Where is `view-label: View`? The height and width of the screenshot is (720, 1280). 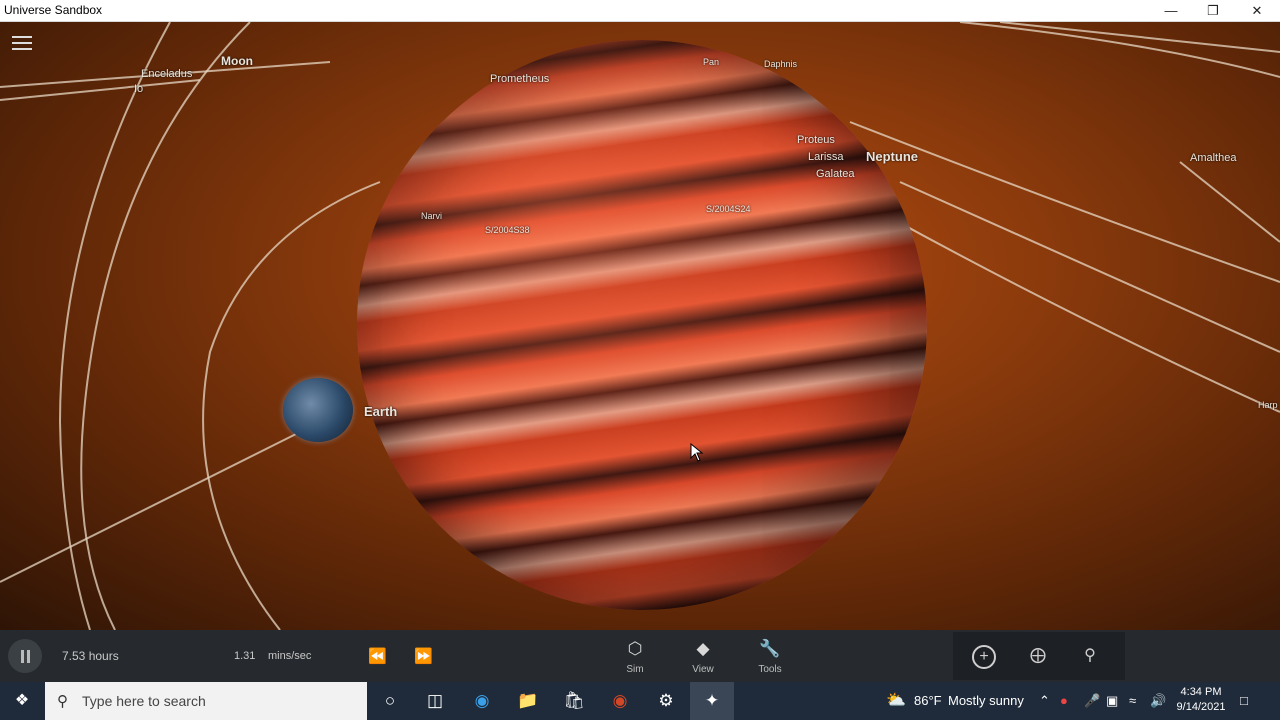 view-label: View is located at coordinates (703, 669).